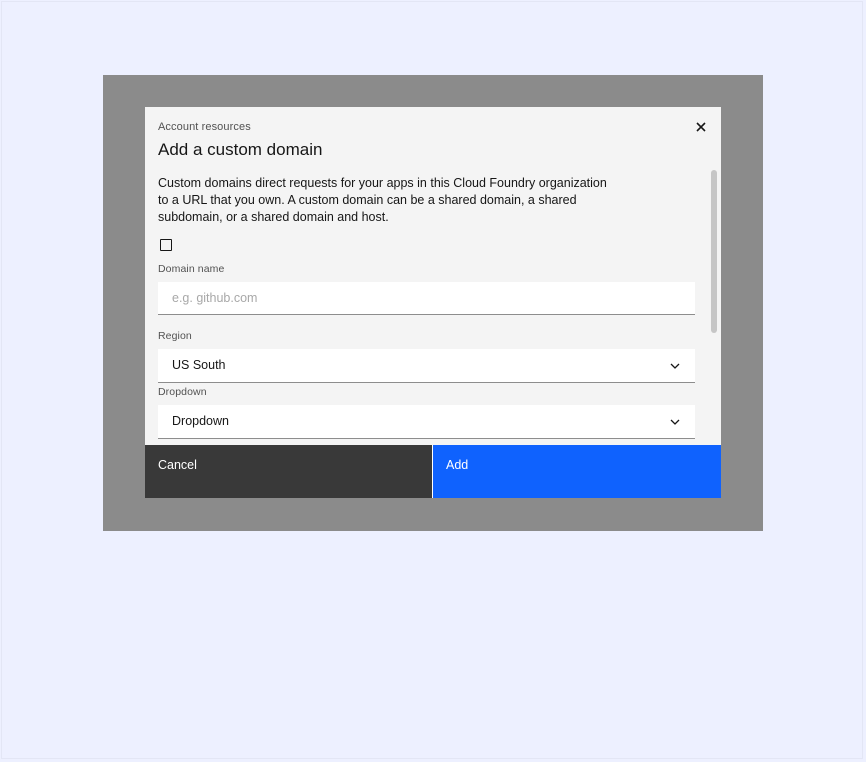 The height and width of the screenshot is (762, 866). Describe the element at coordinates (199, 365) in the screenshot. I see `region-select-value: US South` at that location.